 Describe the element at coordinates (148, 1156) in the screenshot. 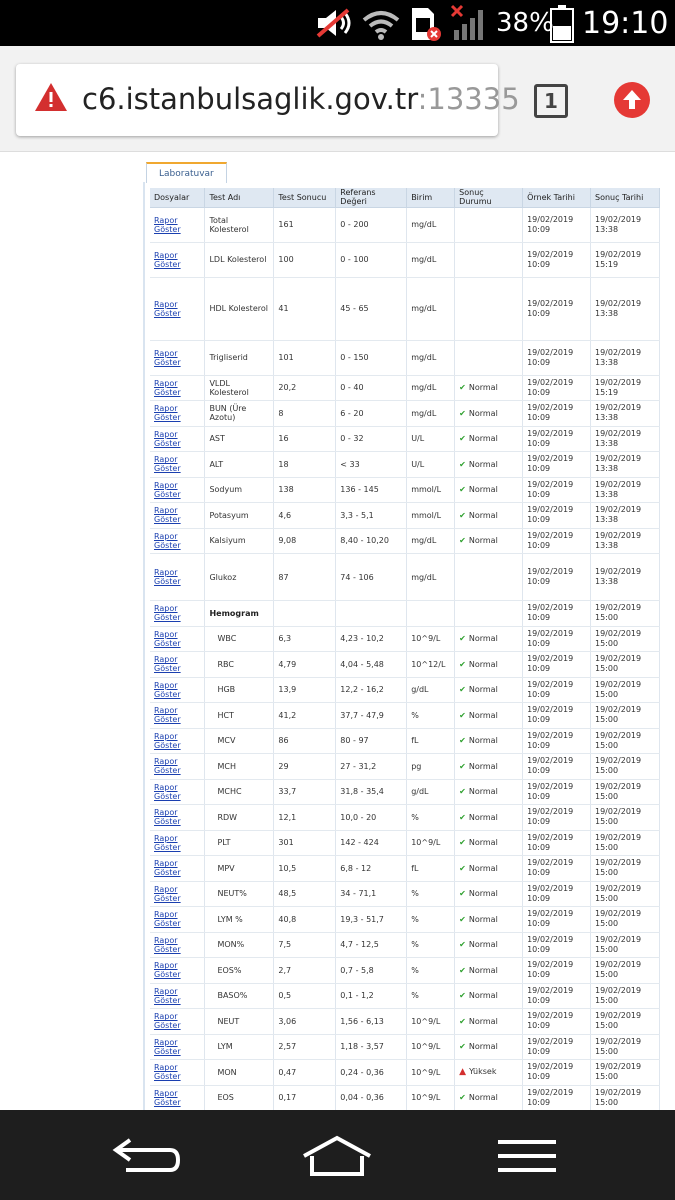

I see `back-icon` at that location.